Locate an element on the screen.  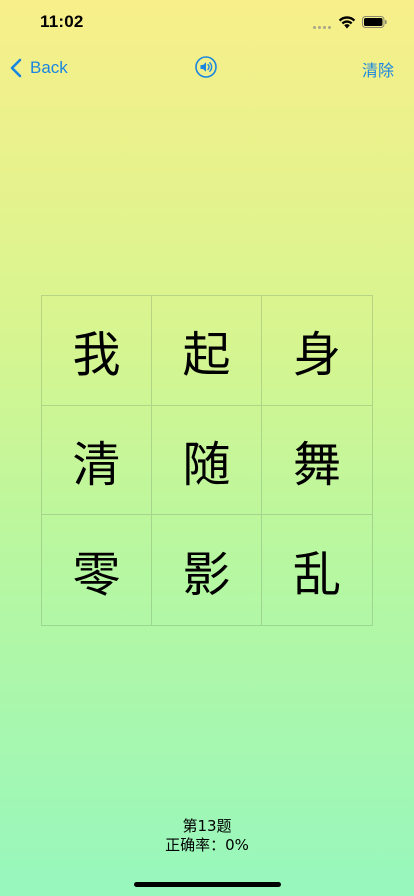
question-number: 第13题 is located at coordinates (207, 826).